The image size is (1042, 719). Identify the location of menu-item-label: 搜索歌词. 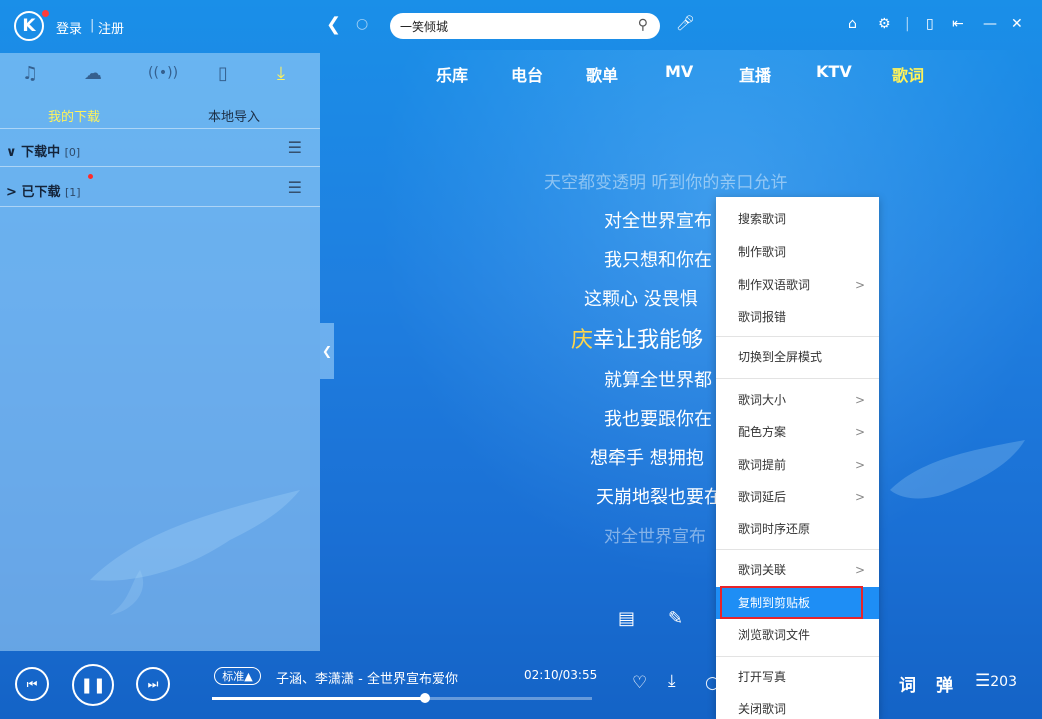
(762, 219).